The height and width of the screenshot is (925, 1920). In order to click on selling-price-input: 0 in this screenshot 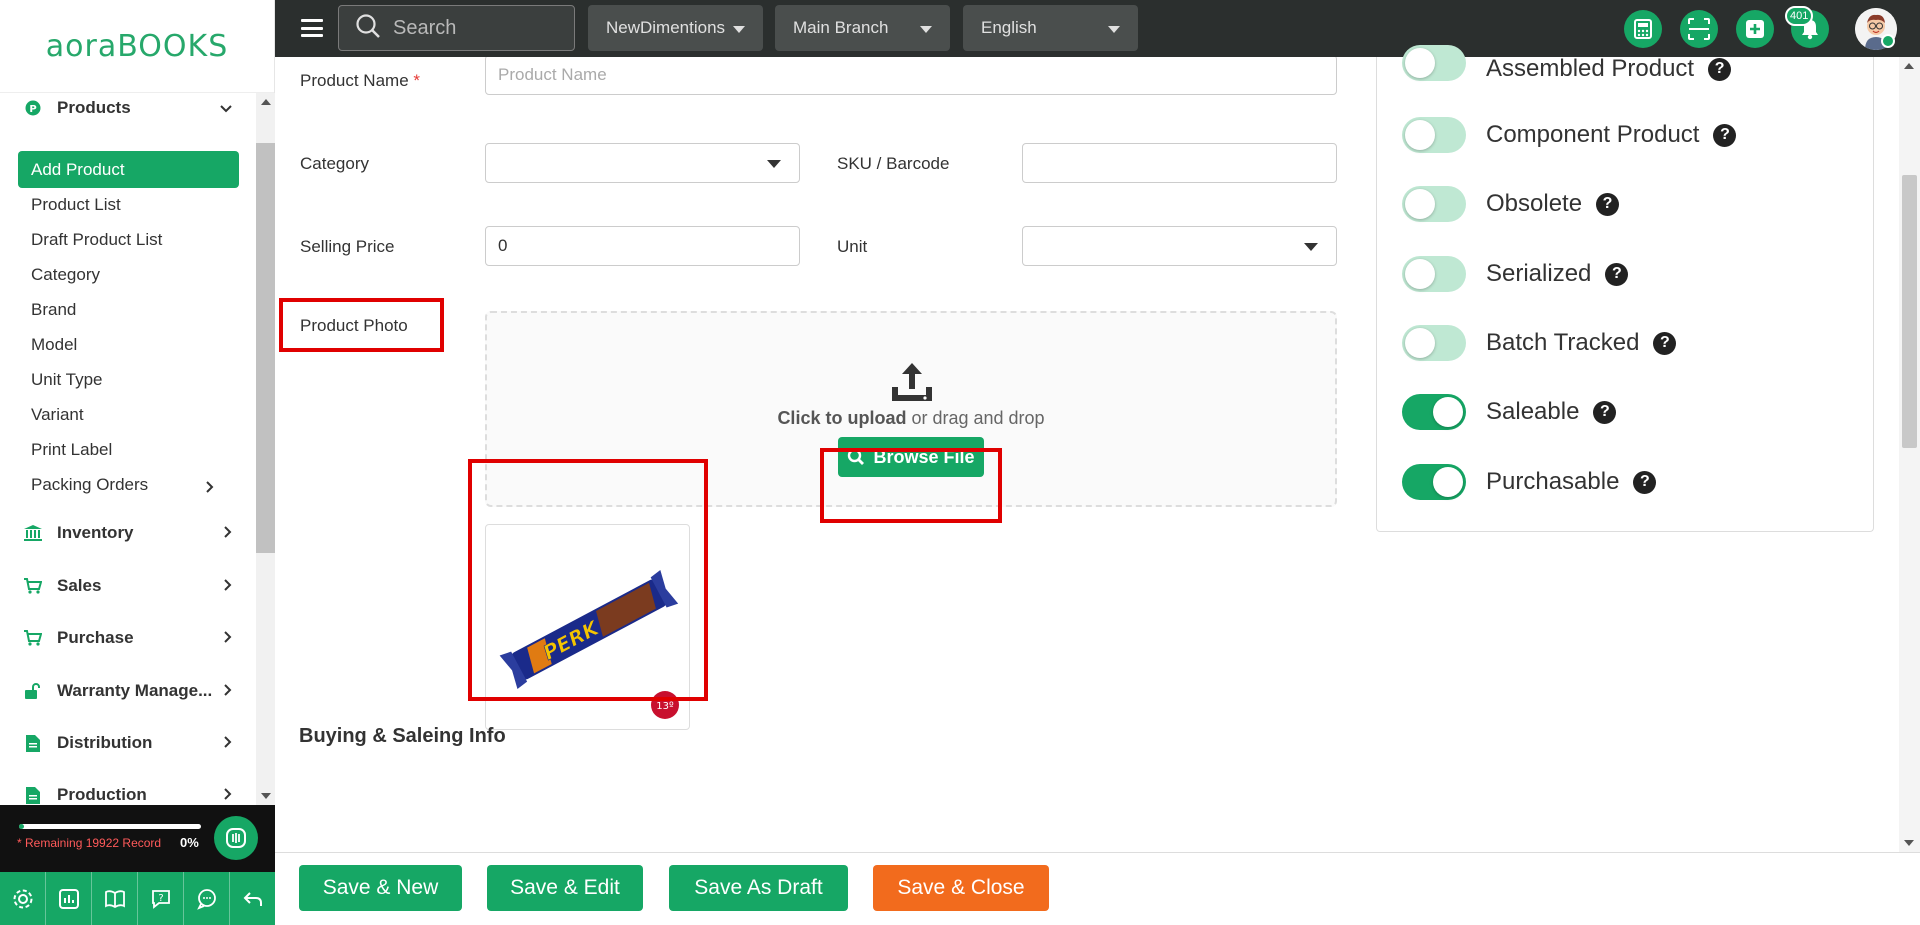, I will do `click(642, 246)`.